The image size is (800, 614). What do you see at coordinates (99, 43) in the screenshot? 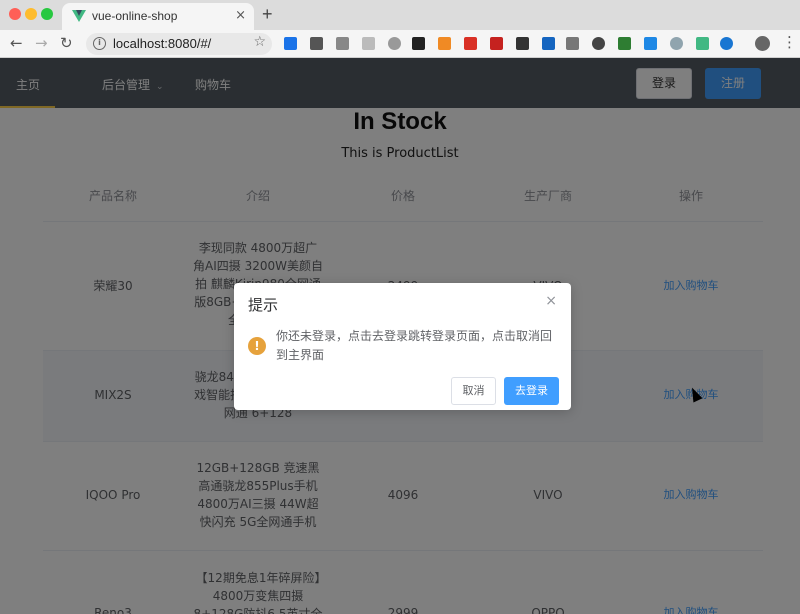
I see `info-icon: i` at bounding box center [99, 43].